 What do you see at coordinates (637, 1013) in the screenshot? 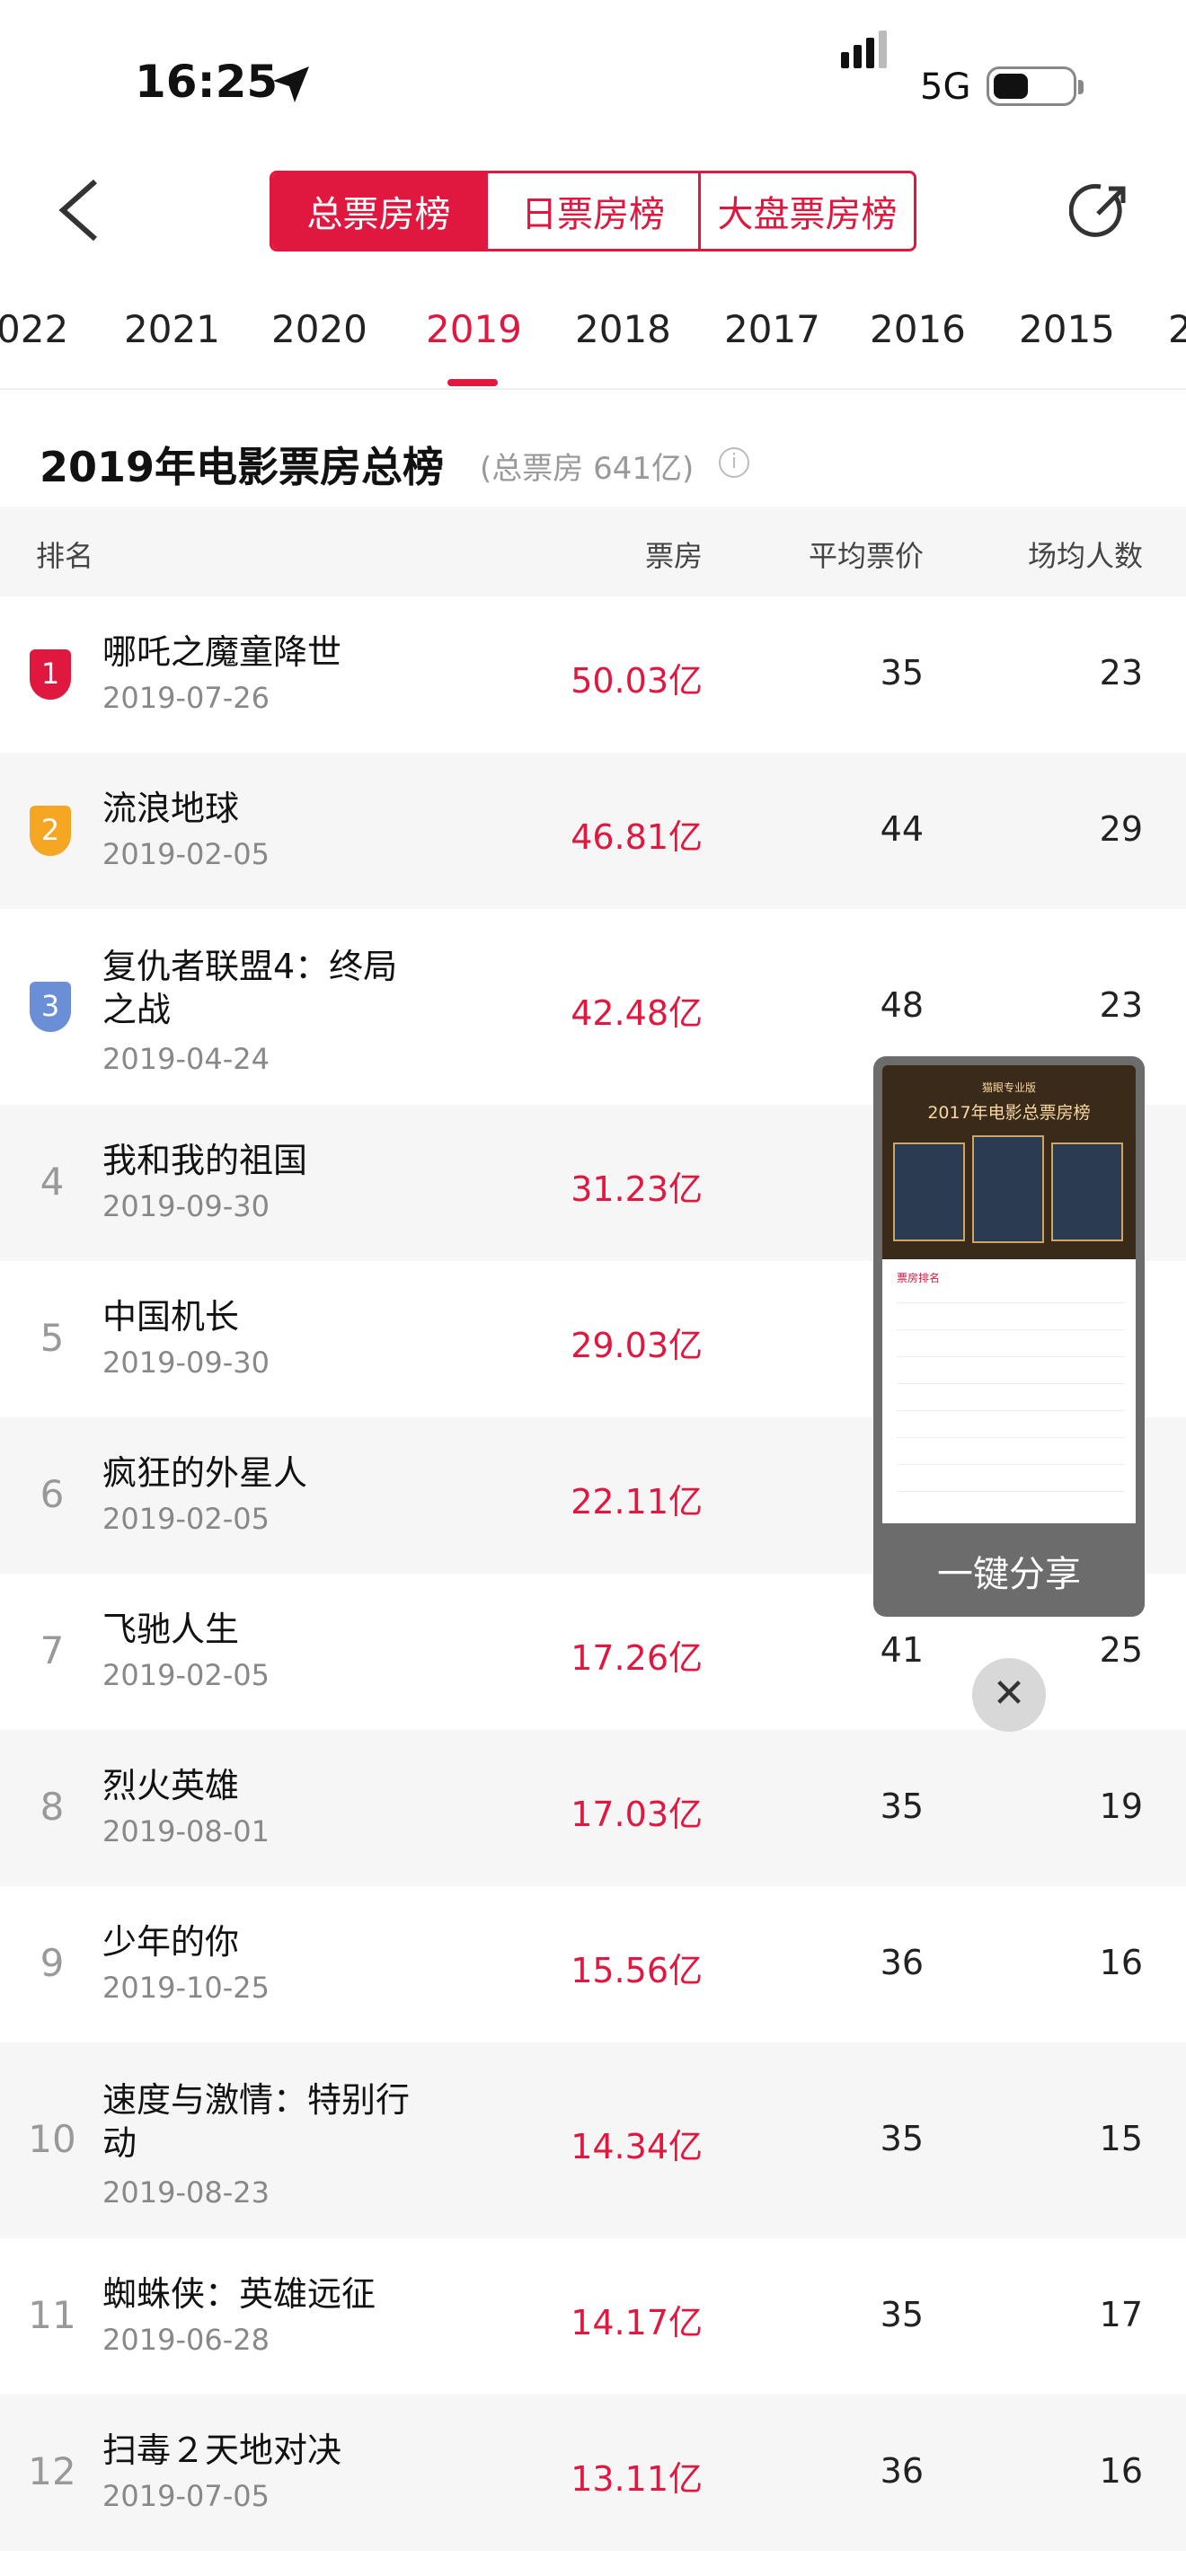
I see `box-office-value: 42.48亿` at bounding box center [637, 1013].